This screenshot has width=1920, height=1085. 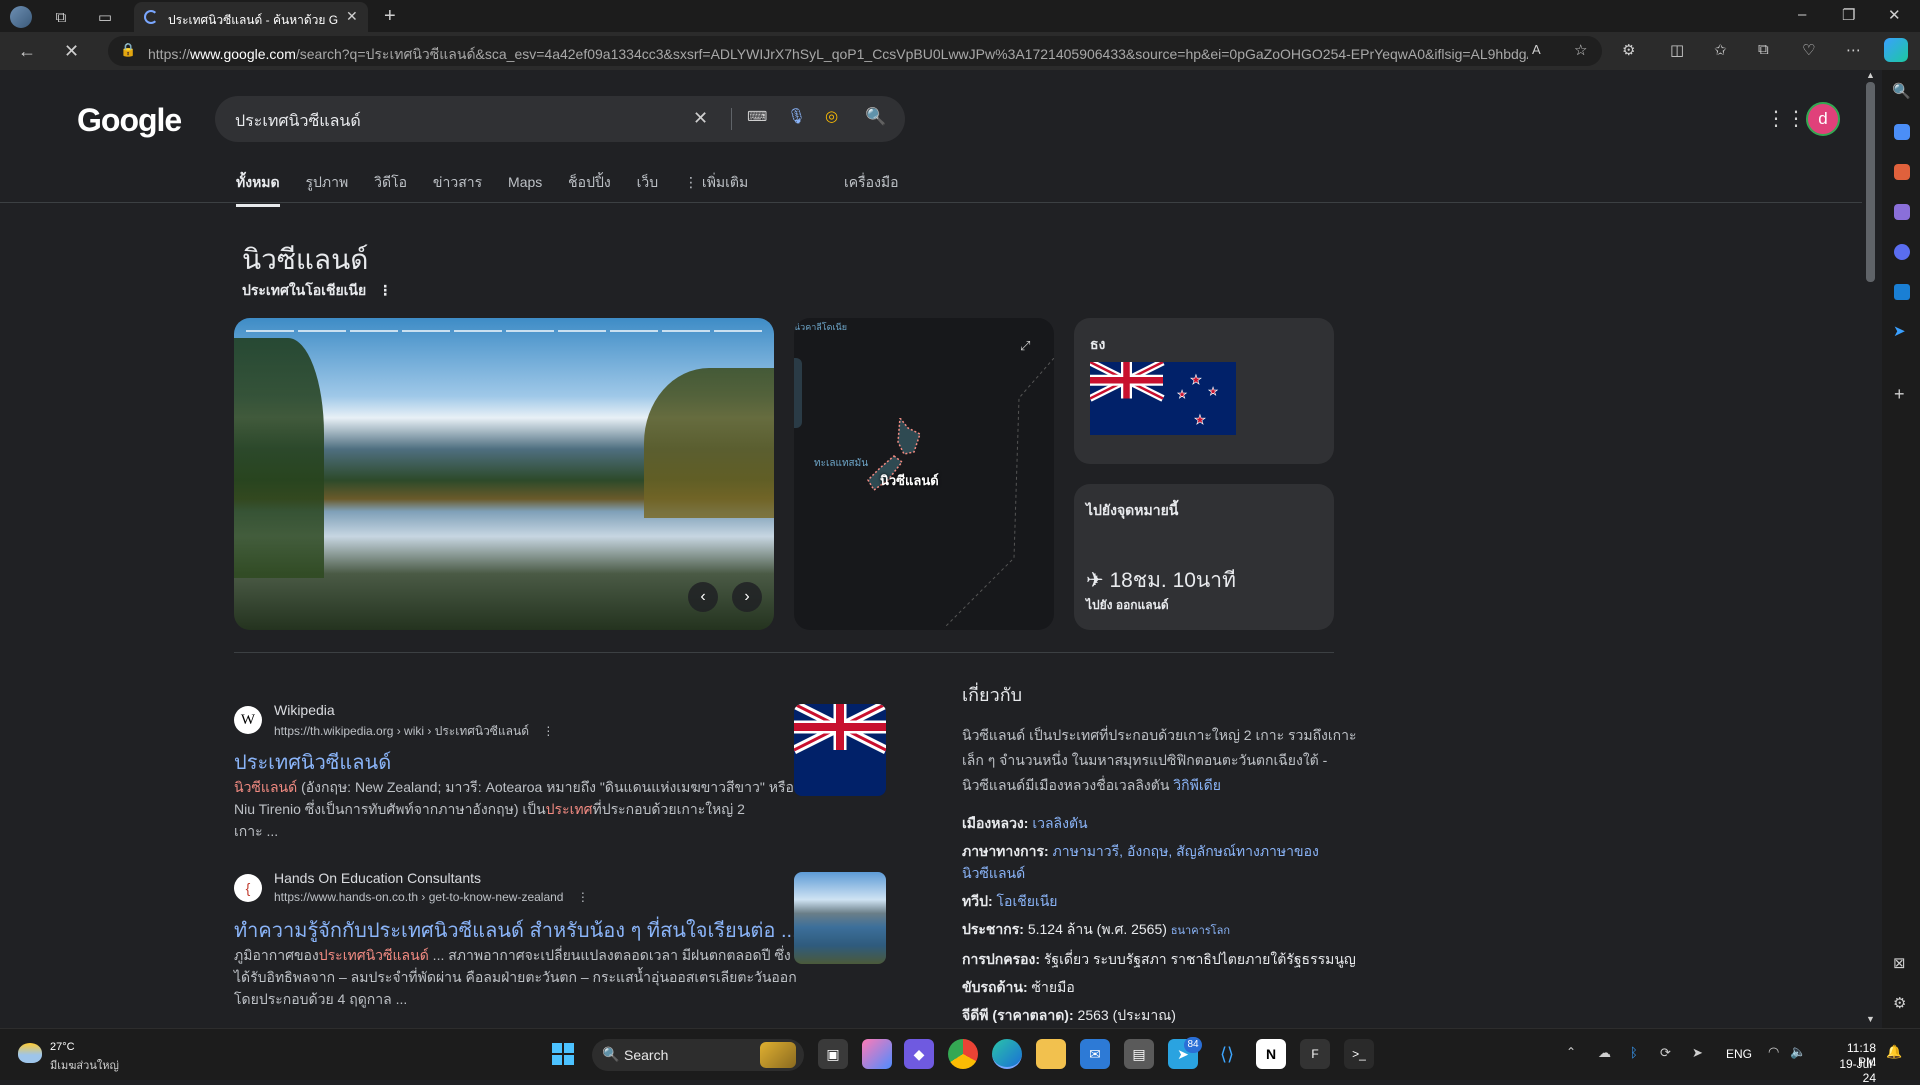 I want to click on notion-icon: N, so click(x=1271, y=1054).